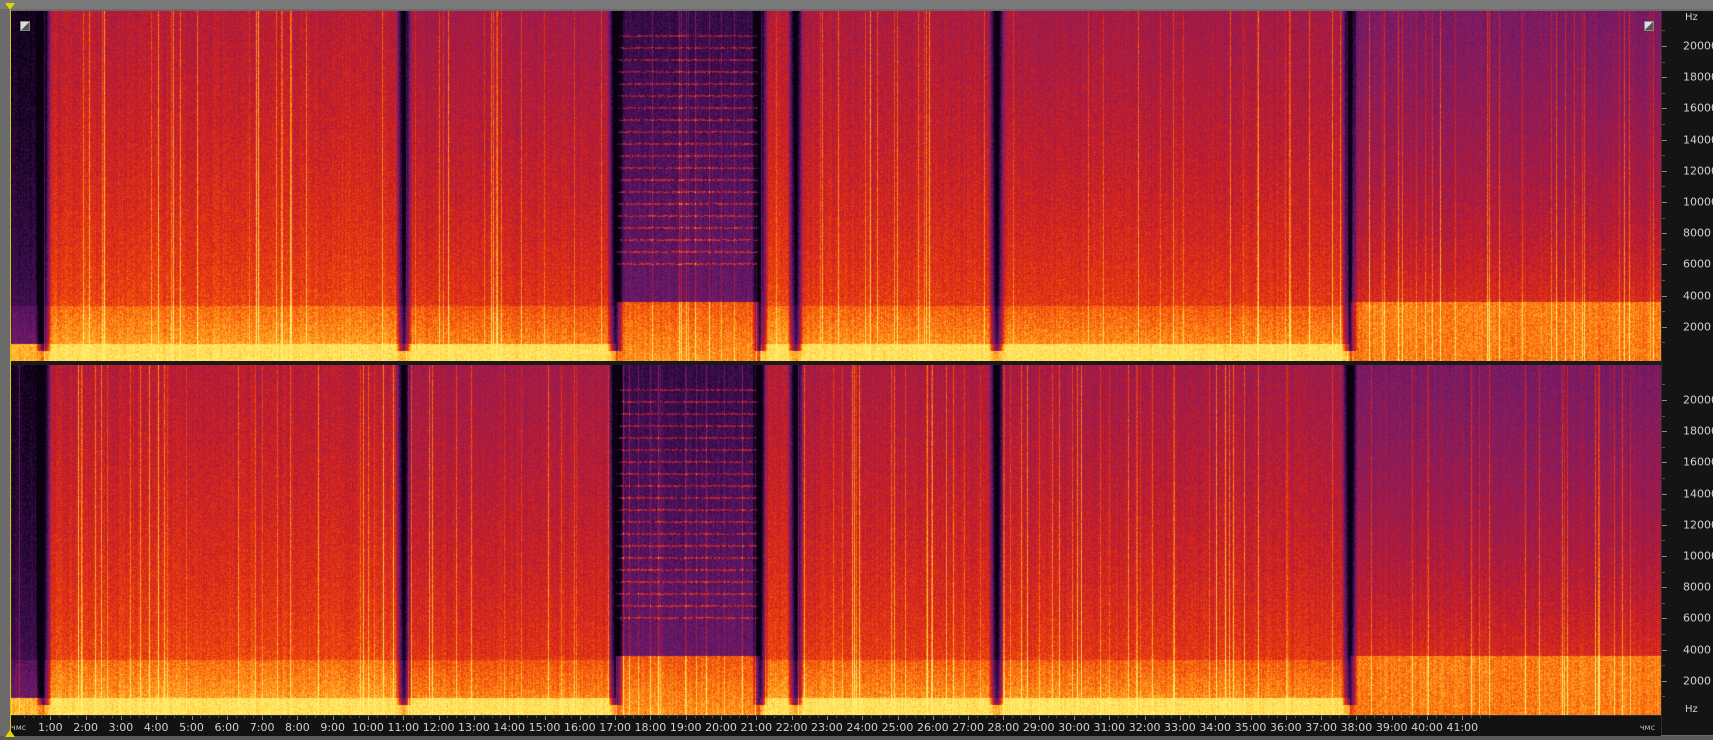  Describe the element at coordinates (10, 372) in the screenshot. I see `playhead-line` at that location.